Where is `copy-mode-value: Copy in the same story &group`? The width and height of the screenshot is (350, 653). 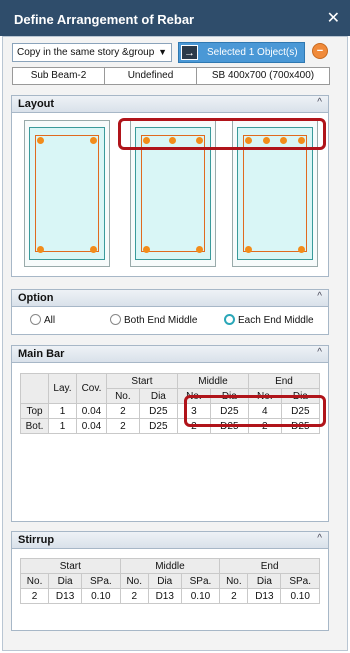
copy-mode-value: Copy in the same story &group is located at coordinates (86, 52).